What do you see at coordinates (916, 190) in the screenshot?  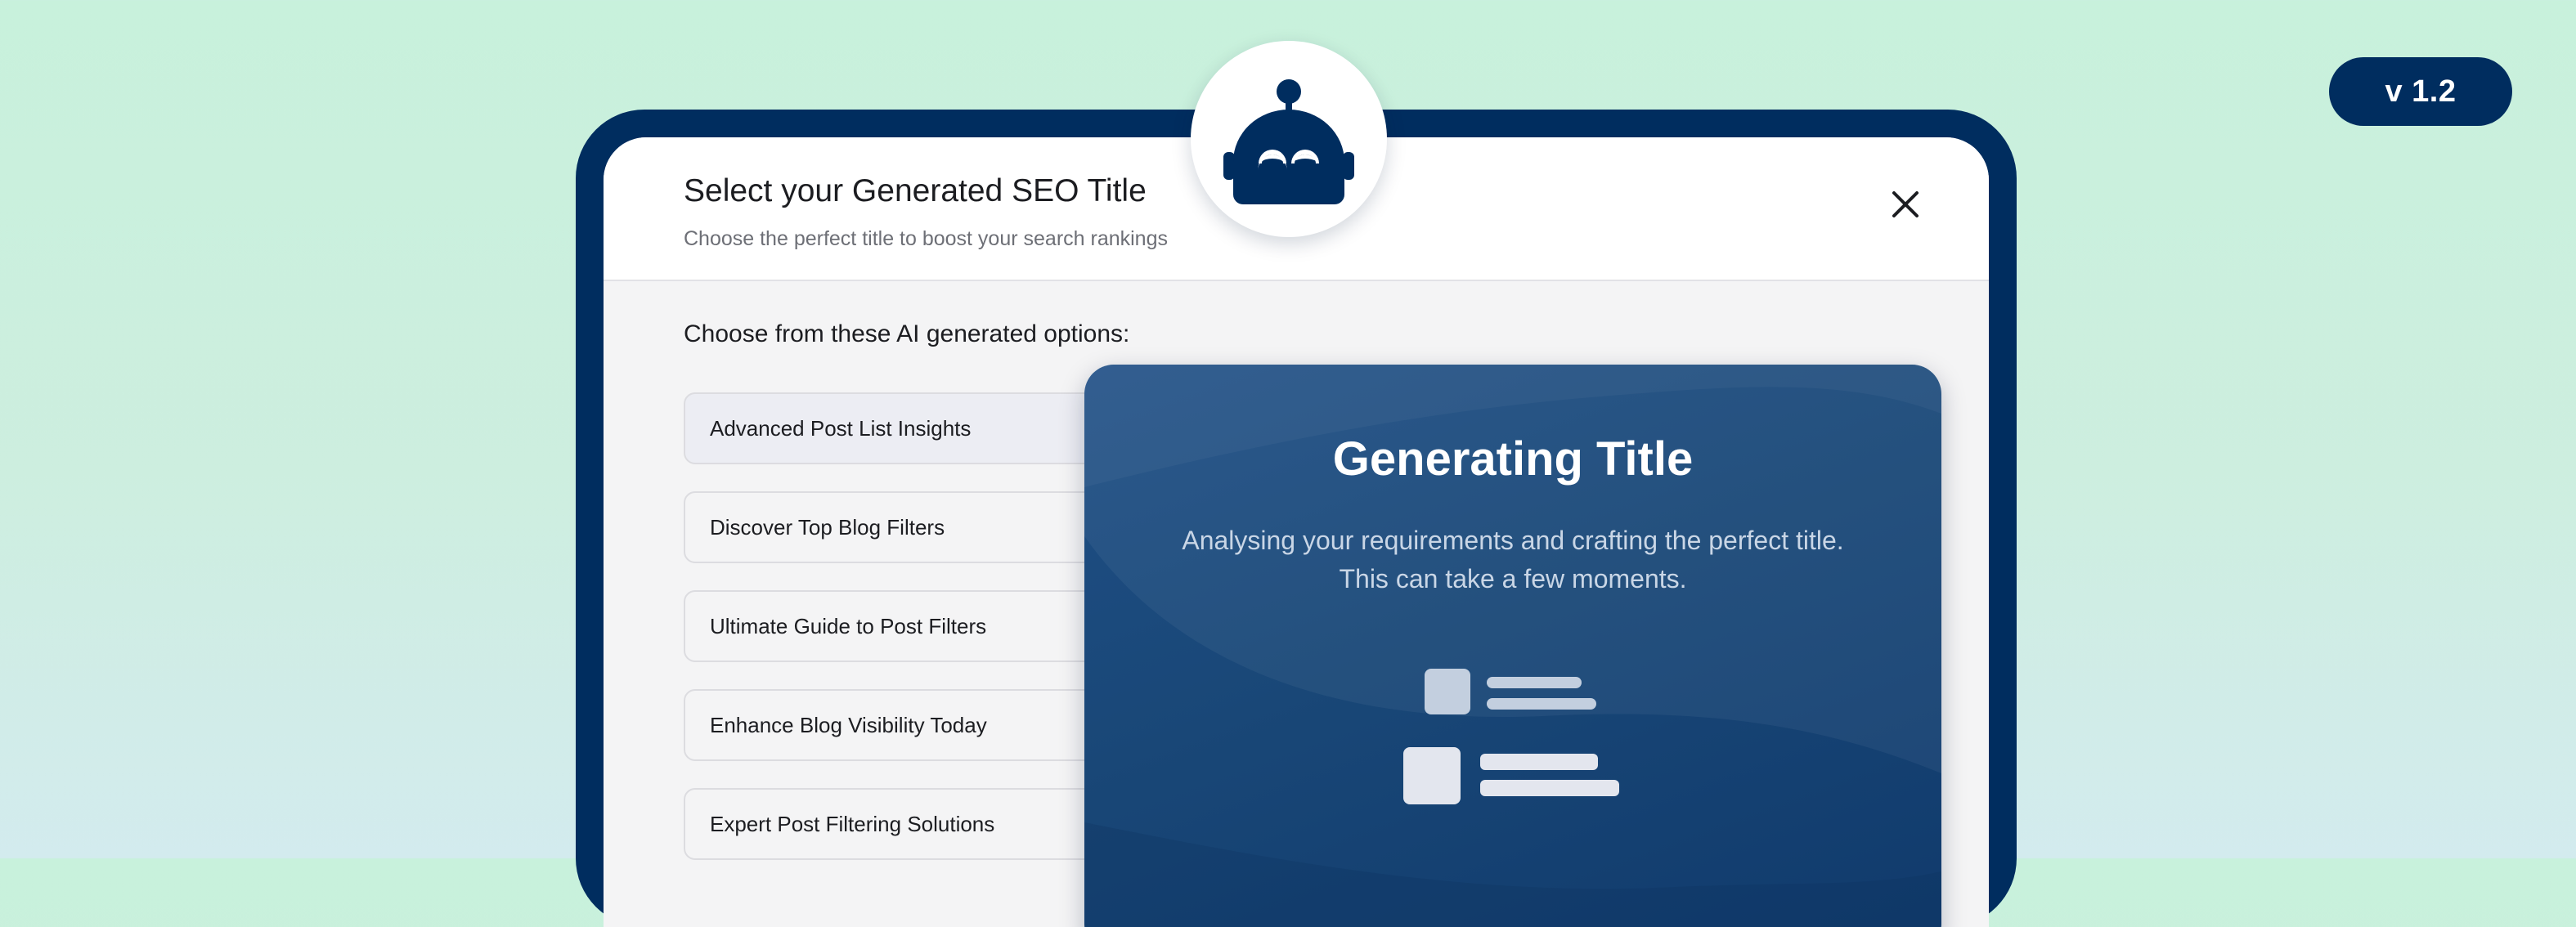 I see `modal-title: Select your Generated SEO Title` at bounding box center [916, 190].